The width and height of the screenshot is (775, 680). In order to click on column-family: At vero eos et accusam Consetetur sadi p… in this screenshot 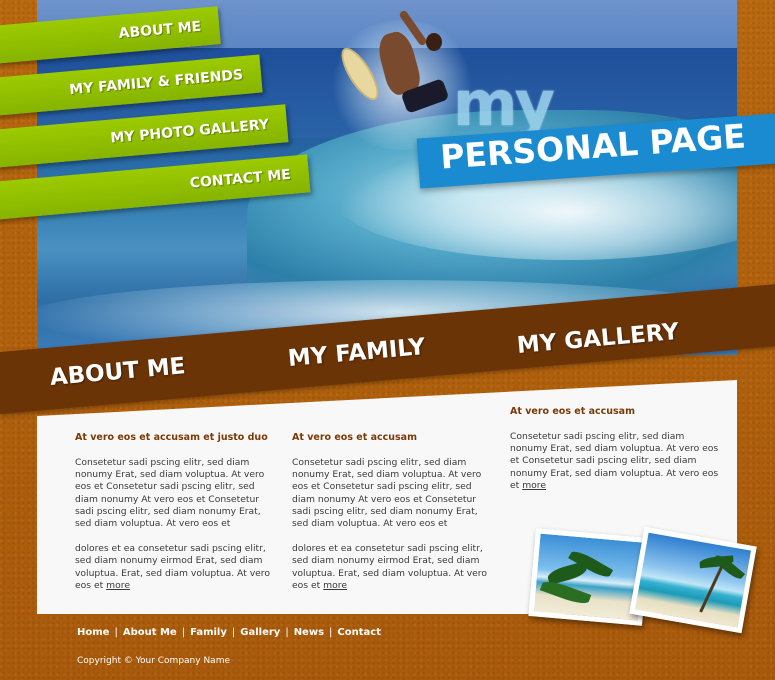, I will do `click(392, 518)`.